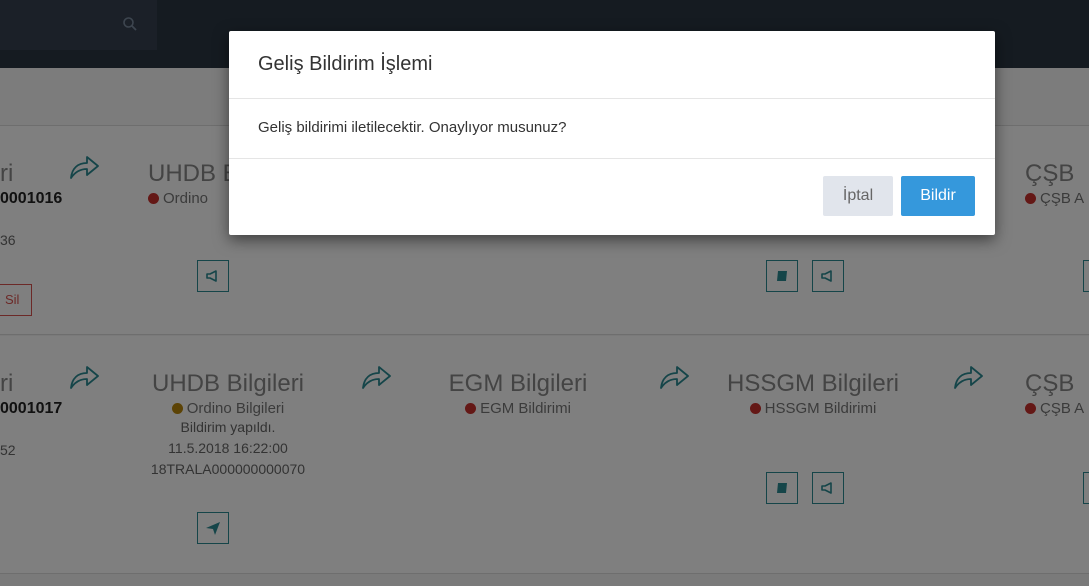  I want to click on modal-title: Geliş Bildirim İşlemi, so click(345, 64).